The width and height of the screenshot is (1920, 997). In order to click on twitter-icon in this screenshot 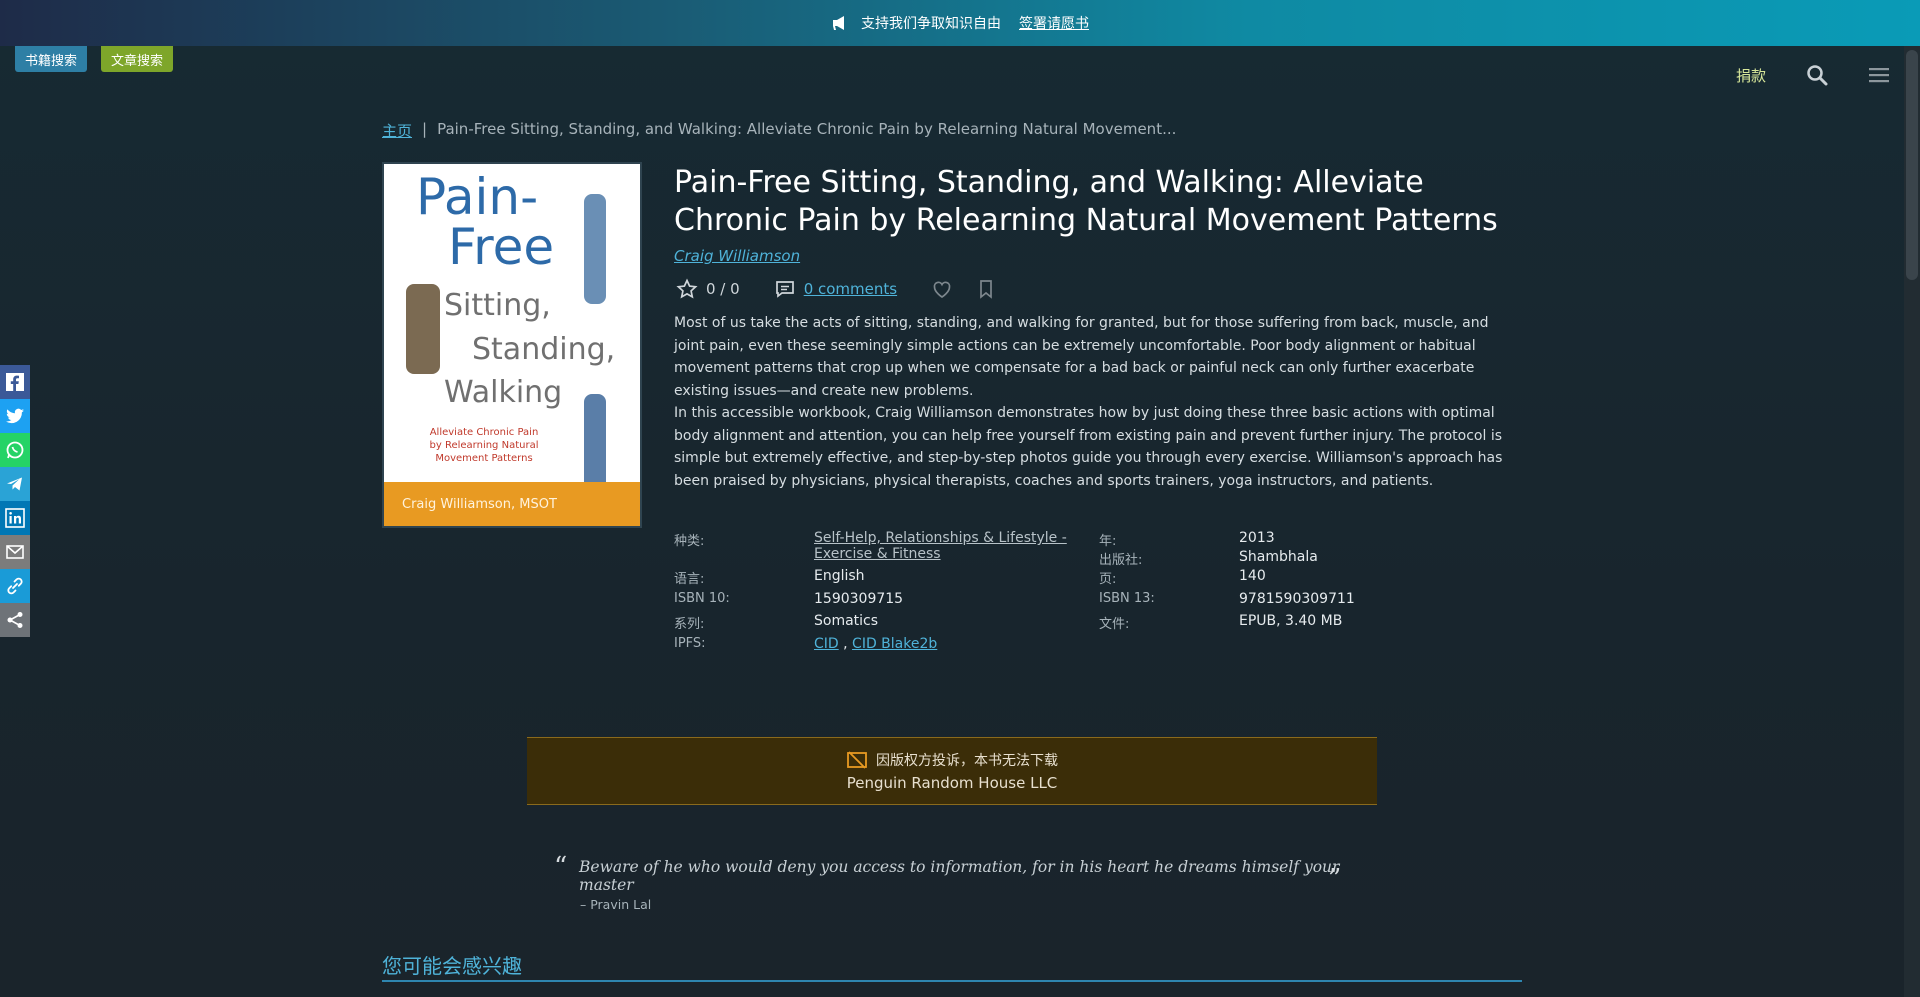, I will do `click(15, 416)`.